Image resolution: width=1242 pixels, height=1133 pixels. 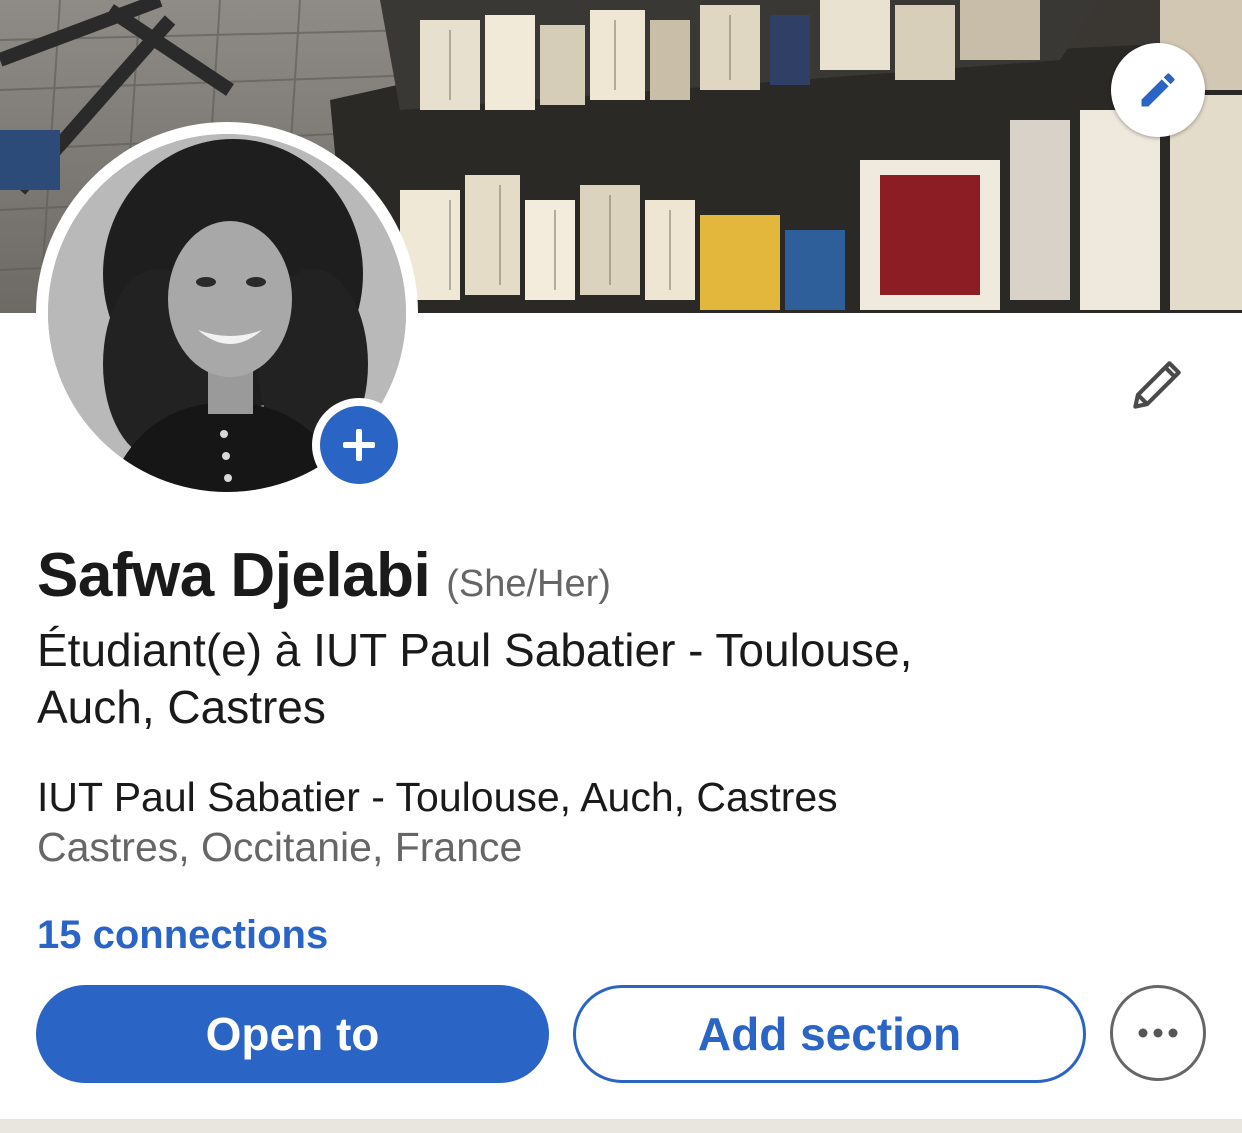 I want to click on ellipsis-icon, so click(x=1158, y=1033).